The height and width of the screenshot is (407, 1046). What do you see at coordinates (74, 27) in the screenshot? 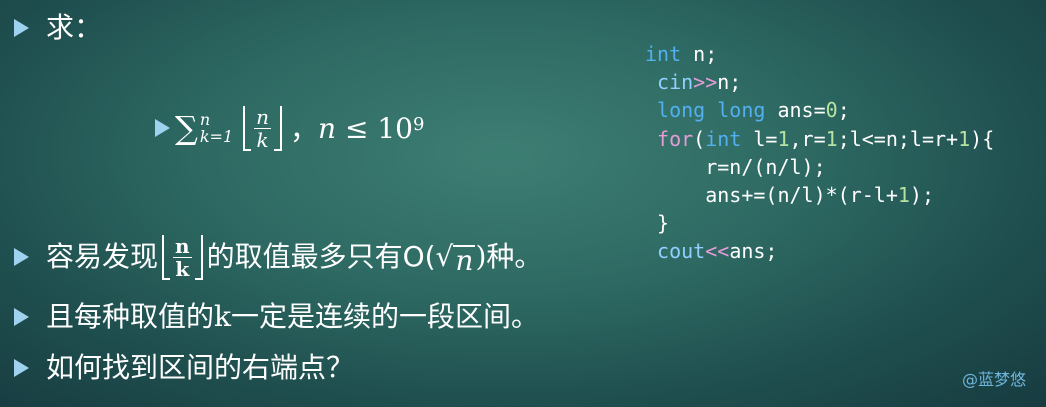
I see `bullet-text-1: 求：` at bounding box center [74, 27].